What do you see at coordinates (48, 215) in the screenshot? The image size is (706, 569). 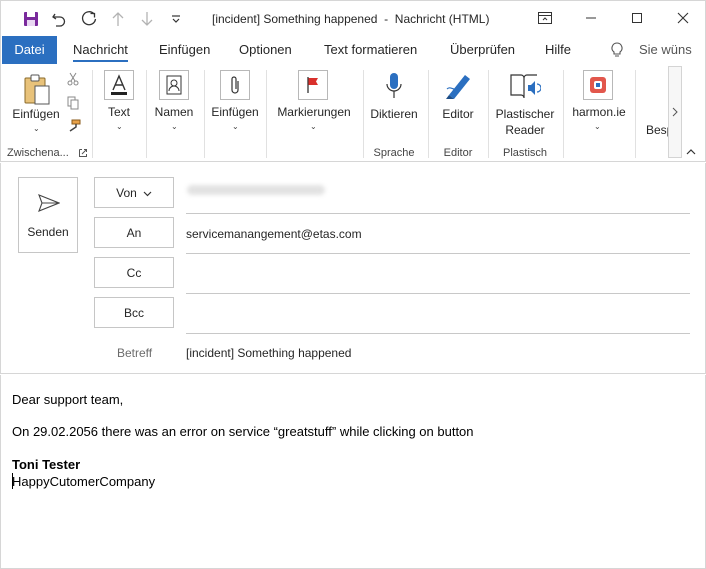 I see `send-button: Senden` at bounding box center [48, 215].